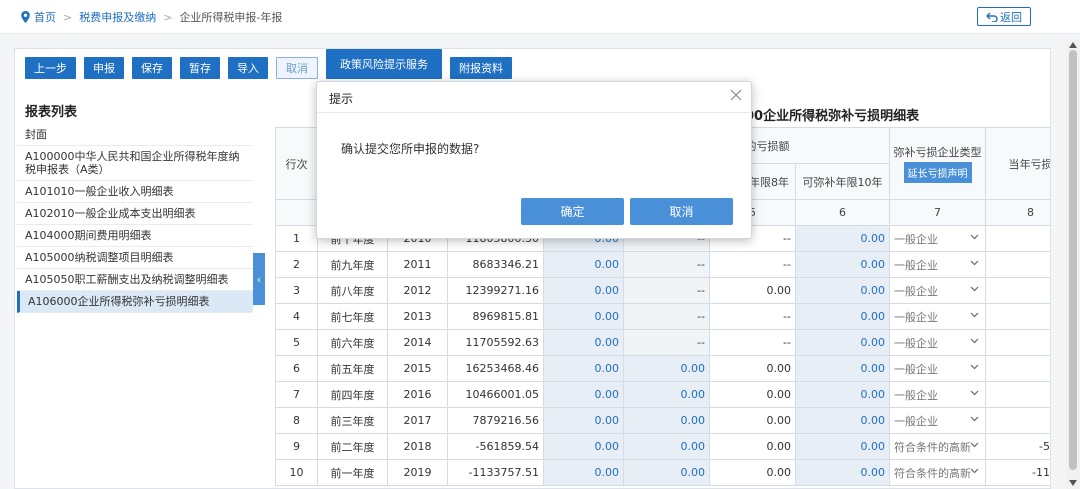  Describe the element at coordinates (248, 68) in the screenshot. I see `import-button: 导入` at that location.